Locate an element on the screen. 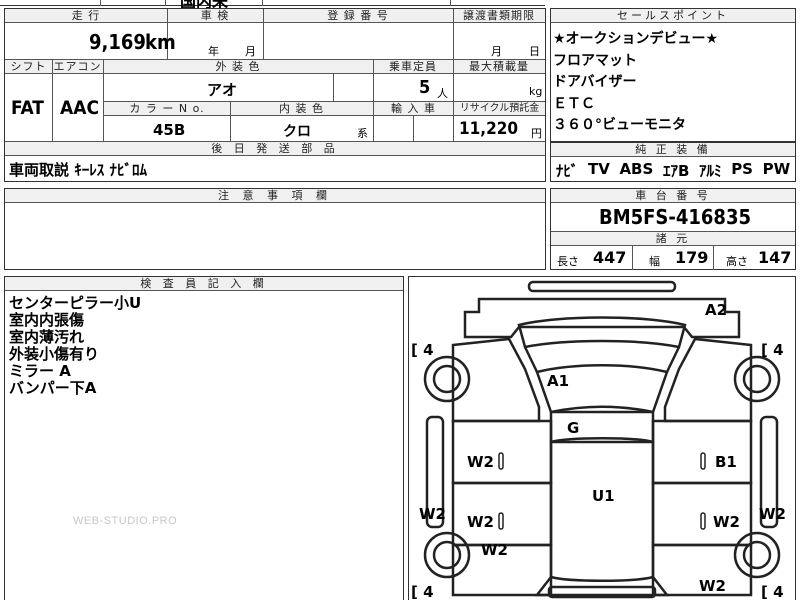  equipment-item: PW is located at coordinates (776, 169).